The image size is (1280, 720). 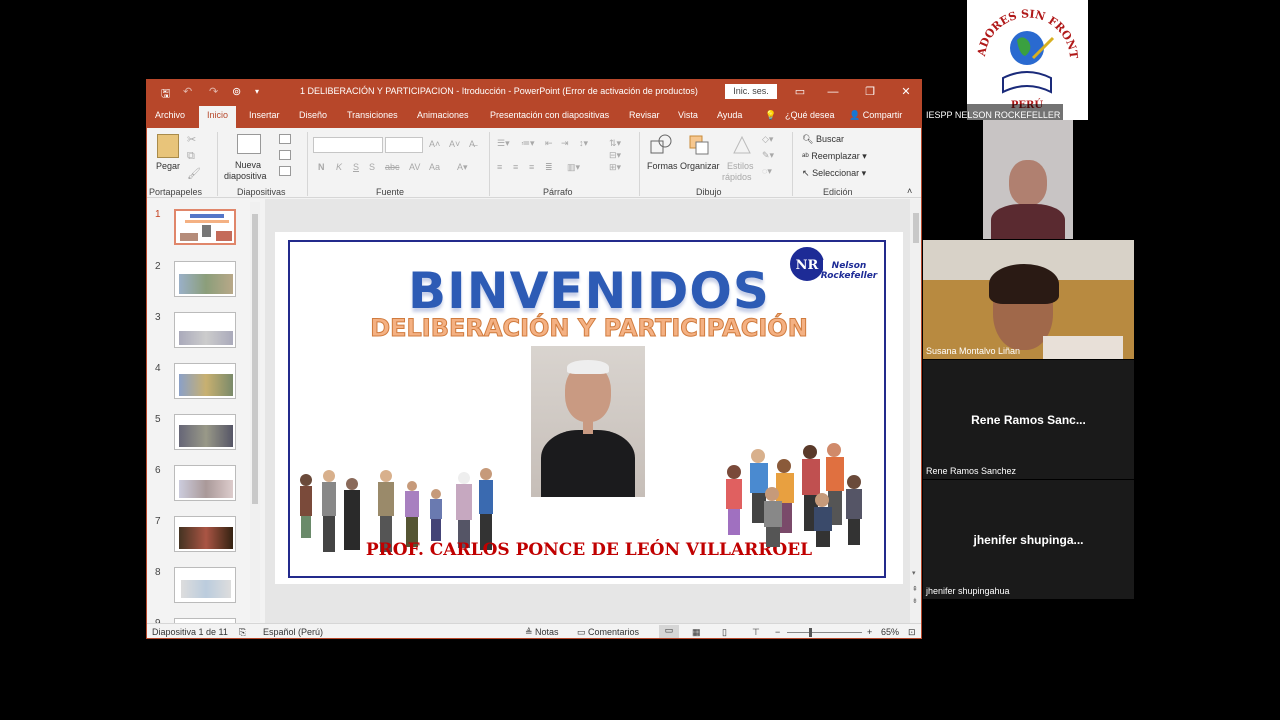 What do you see at coordinates (531, 167) in the screenshot?
I see `align-right-icon: ≡` at bounding box center [531, 167].